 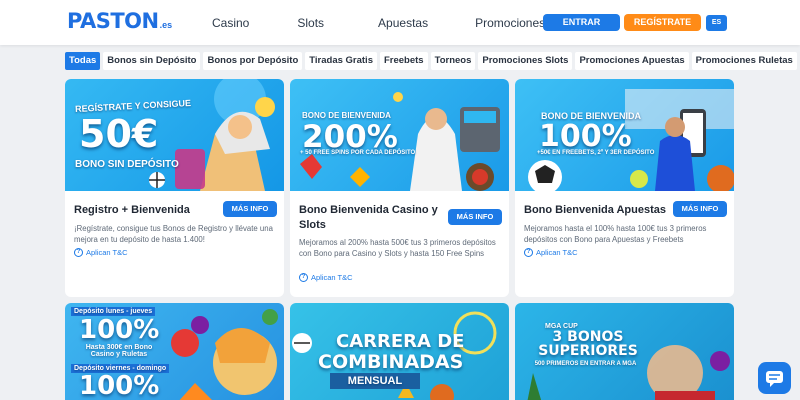 What do you see at coordinates (119, 385) in the screenshot?
I see `banner-amount-2: 100%` at bounding box center [119, 385].